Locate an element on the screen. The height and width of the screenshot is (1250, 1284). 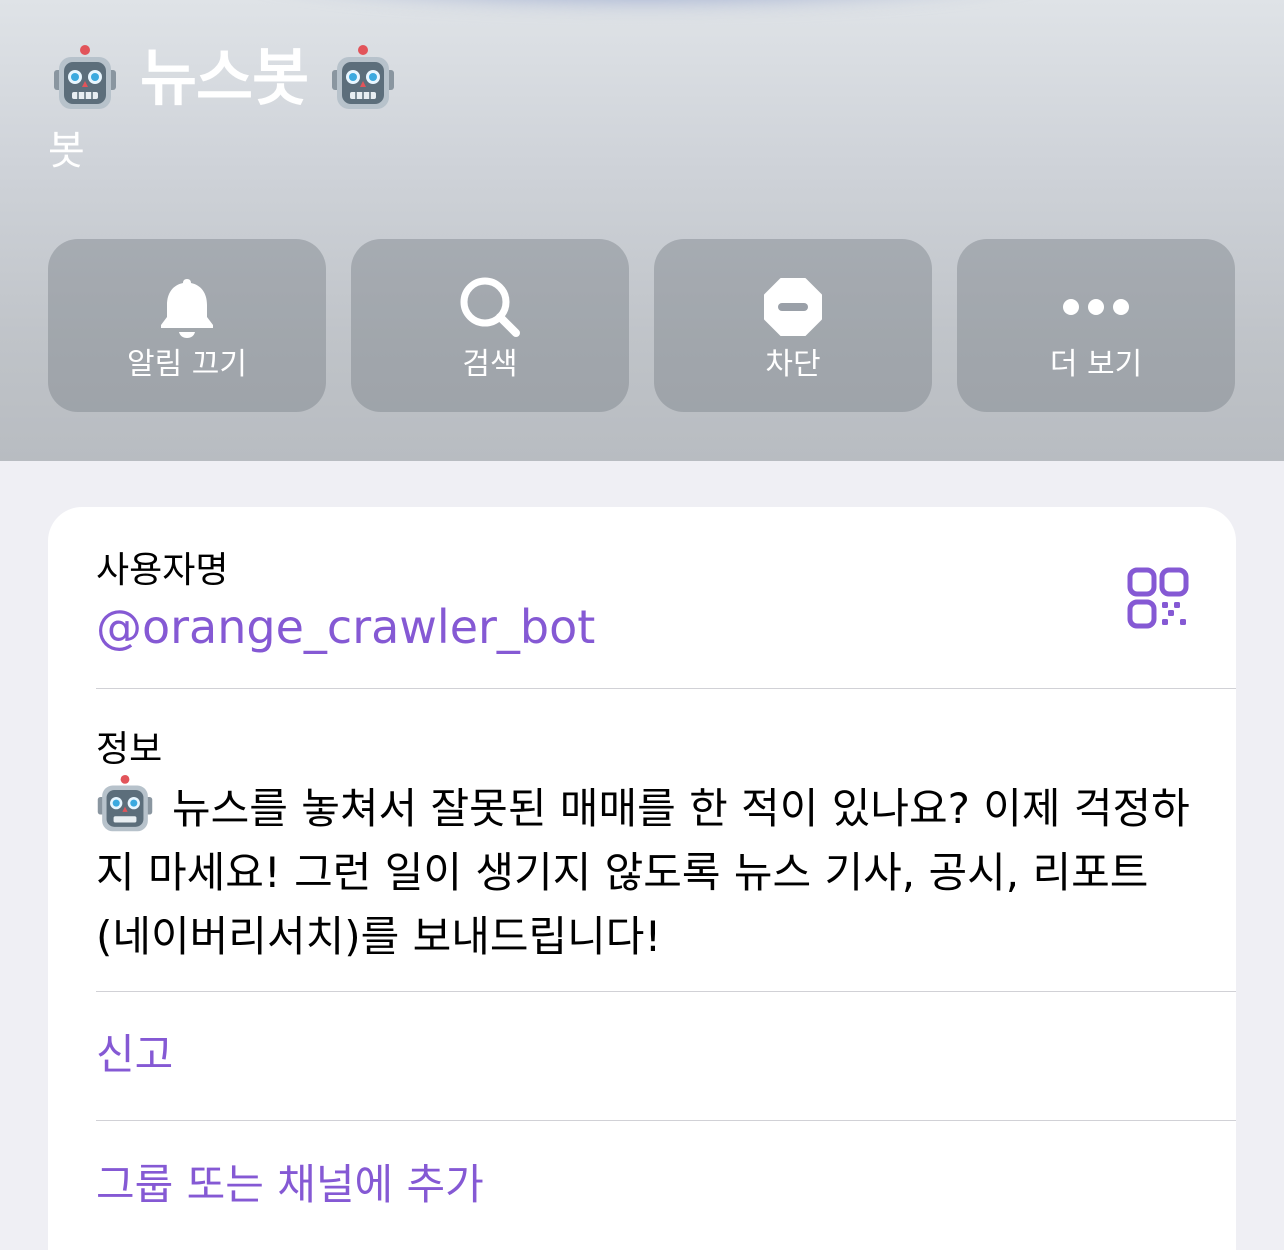
more-label: 더 보기 is located at coordinates (1096, 364).